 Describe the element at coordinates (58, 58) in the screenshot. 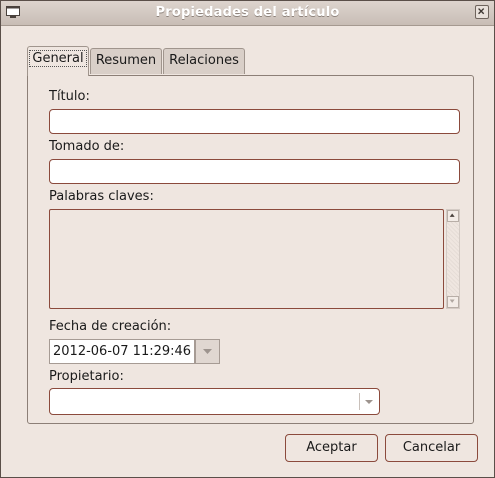

I see `tab-general-label: General` at that location.